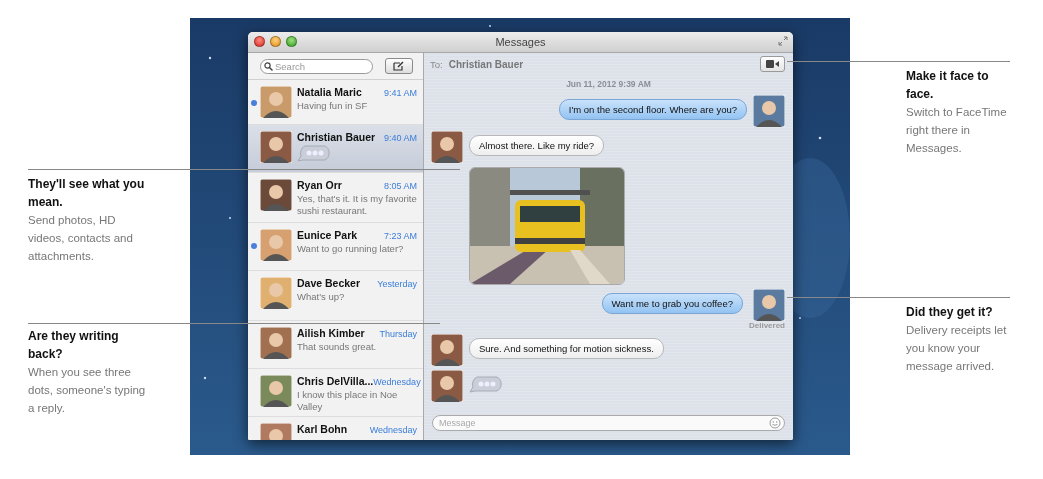  Describe the element at coordinates (81, 238) in the screenshot. I see `callout-text: Send photos, HD videos, contacts and attachments.` at that location.